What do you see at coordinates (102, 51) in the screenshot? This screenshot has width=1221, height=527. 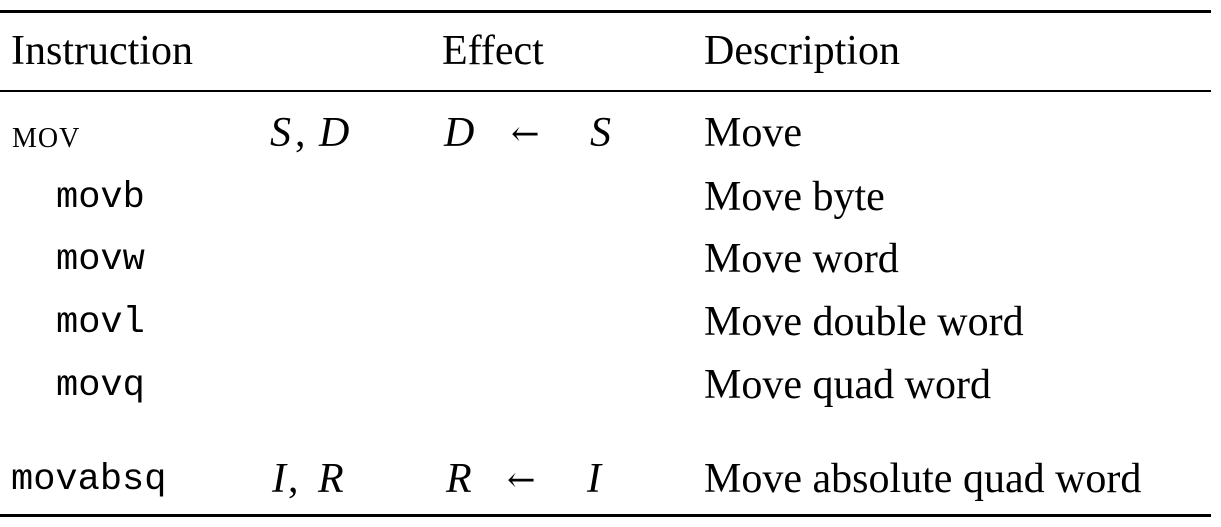 I see `header-instruction: Instruction` at bounding box center [102, 51].